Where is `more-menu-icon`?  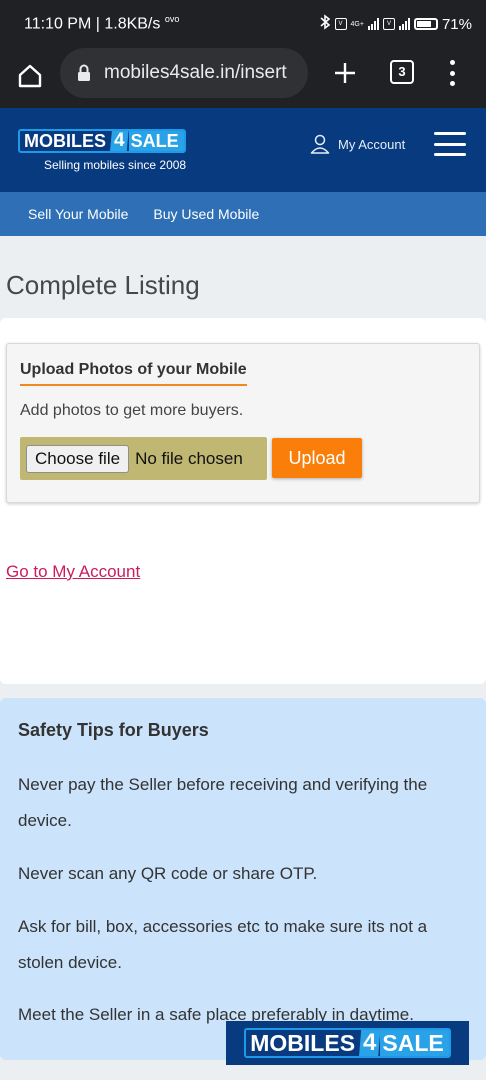
more-menu-icon is located at coordinates (452, 73).